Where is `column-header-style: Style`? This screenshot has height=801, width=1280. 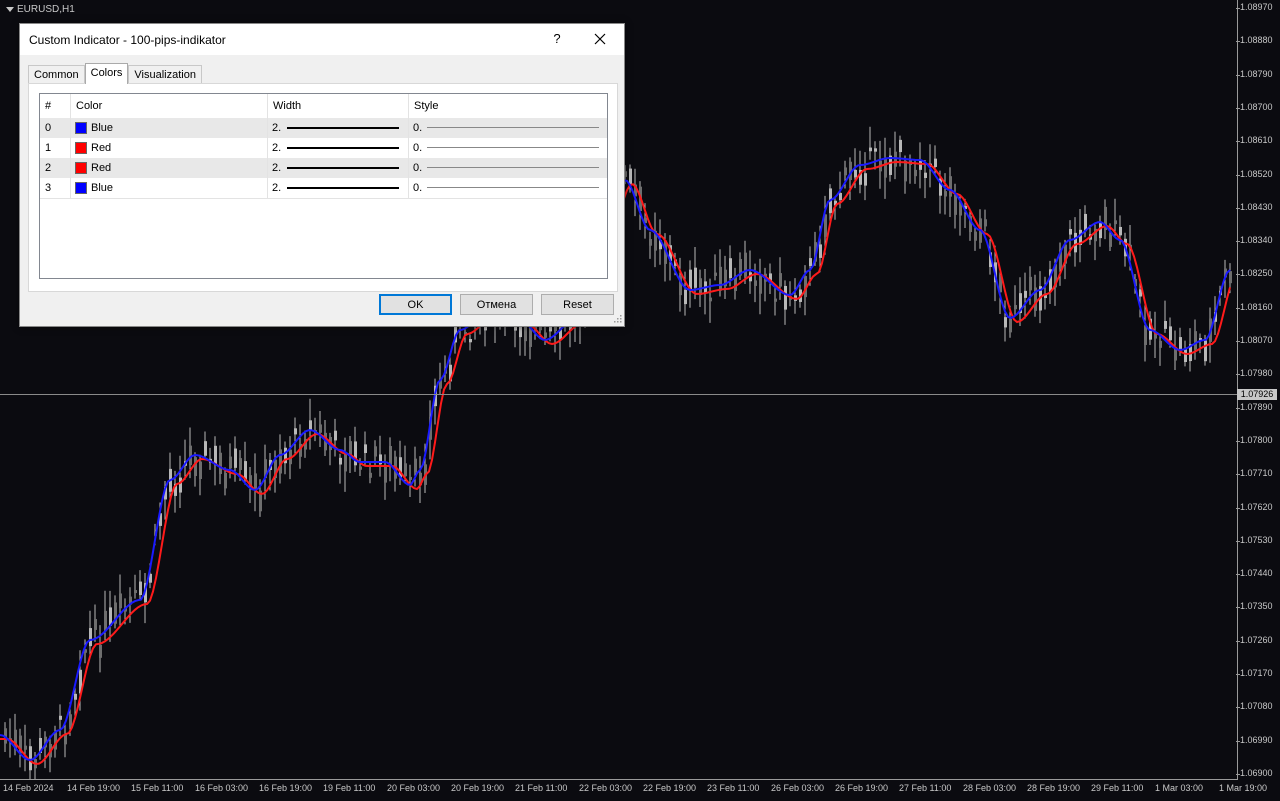 column-header-style: Style is located at coordinates (508, 106).